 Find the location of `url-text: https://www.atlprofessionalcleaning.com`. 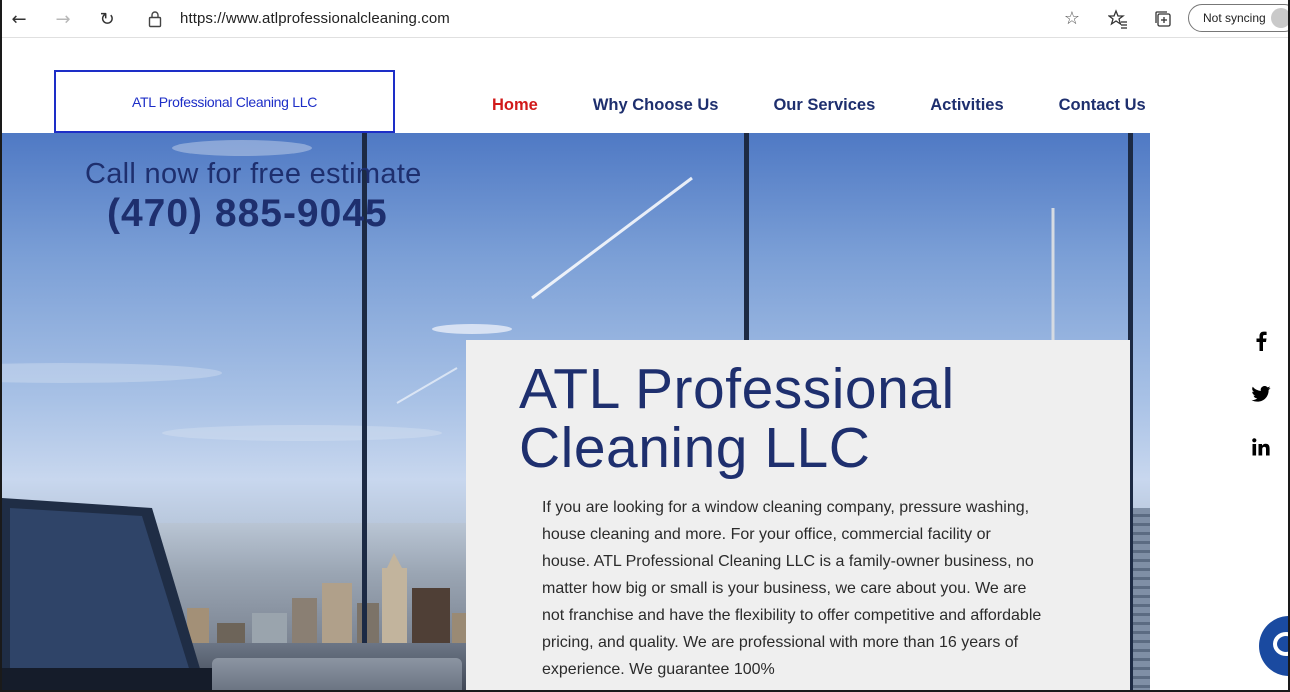

url-text: https://www.atlprofessionalcleaning.com is located at coordinates (315, 18).